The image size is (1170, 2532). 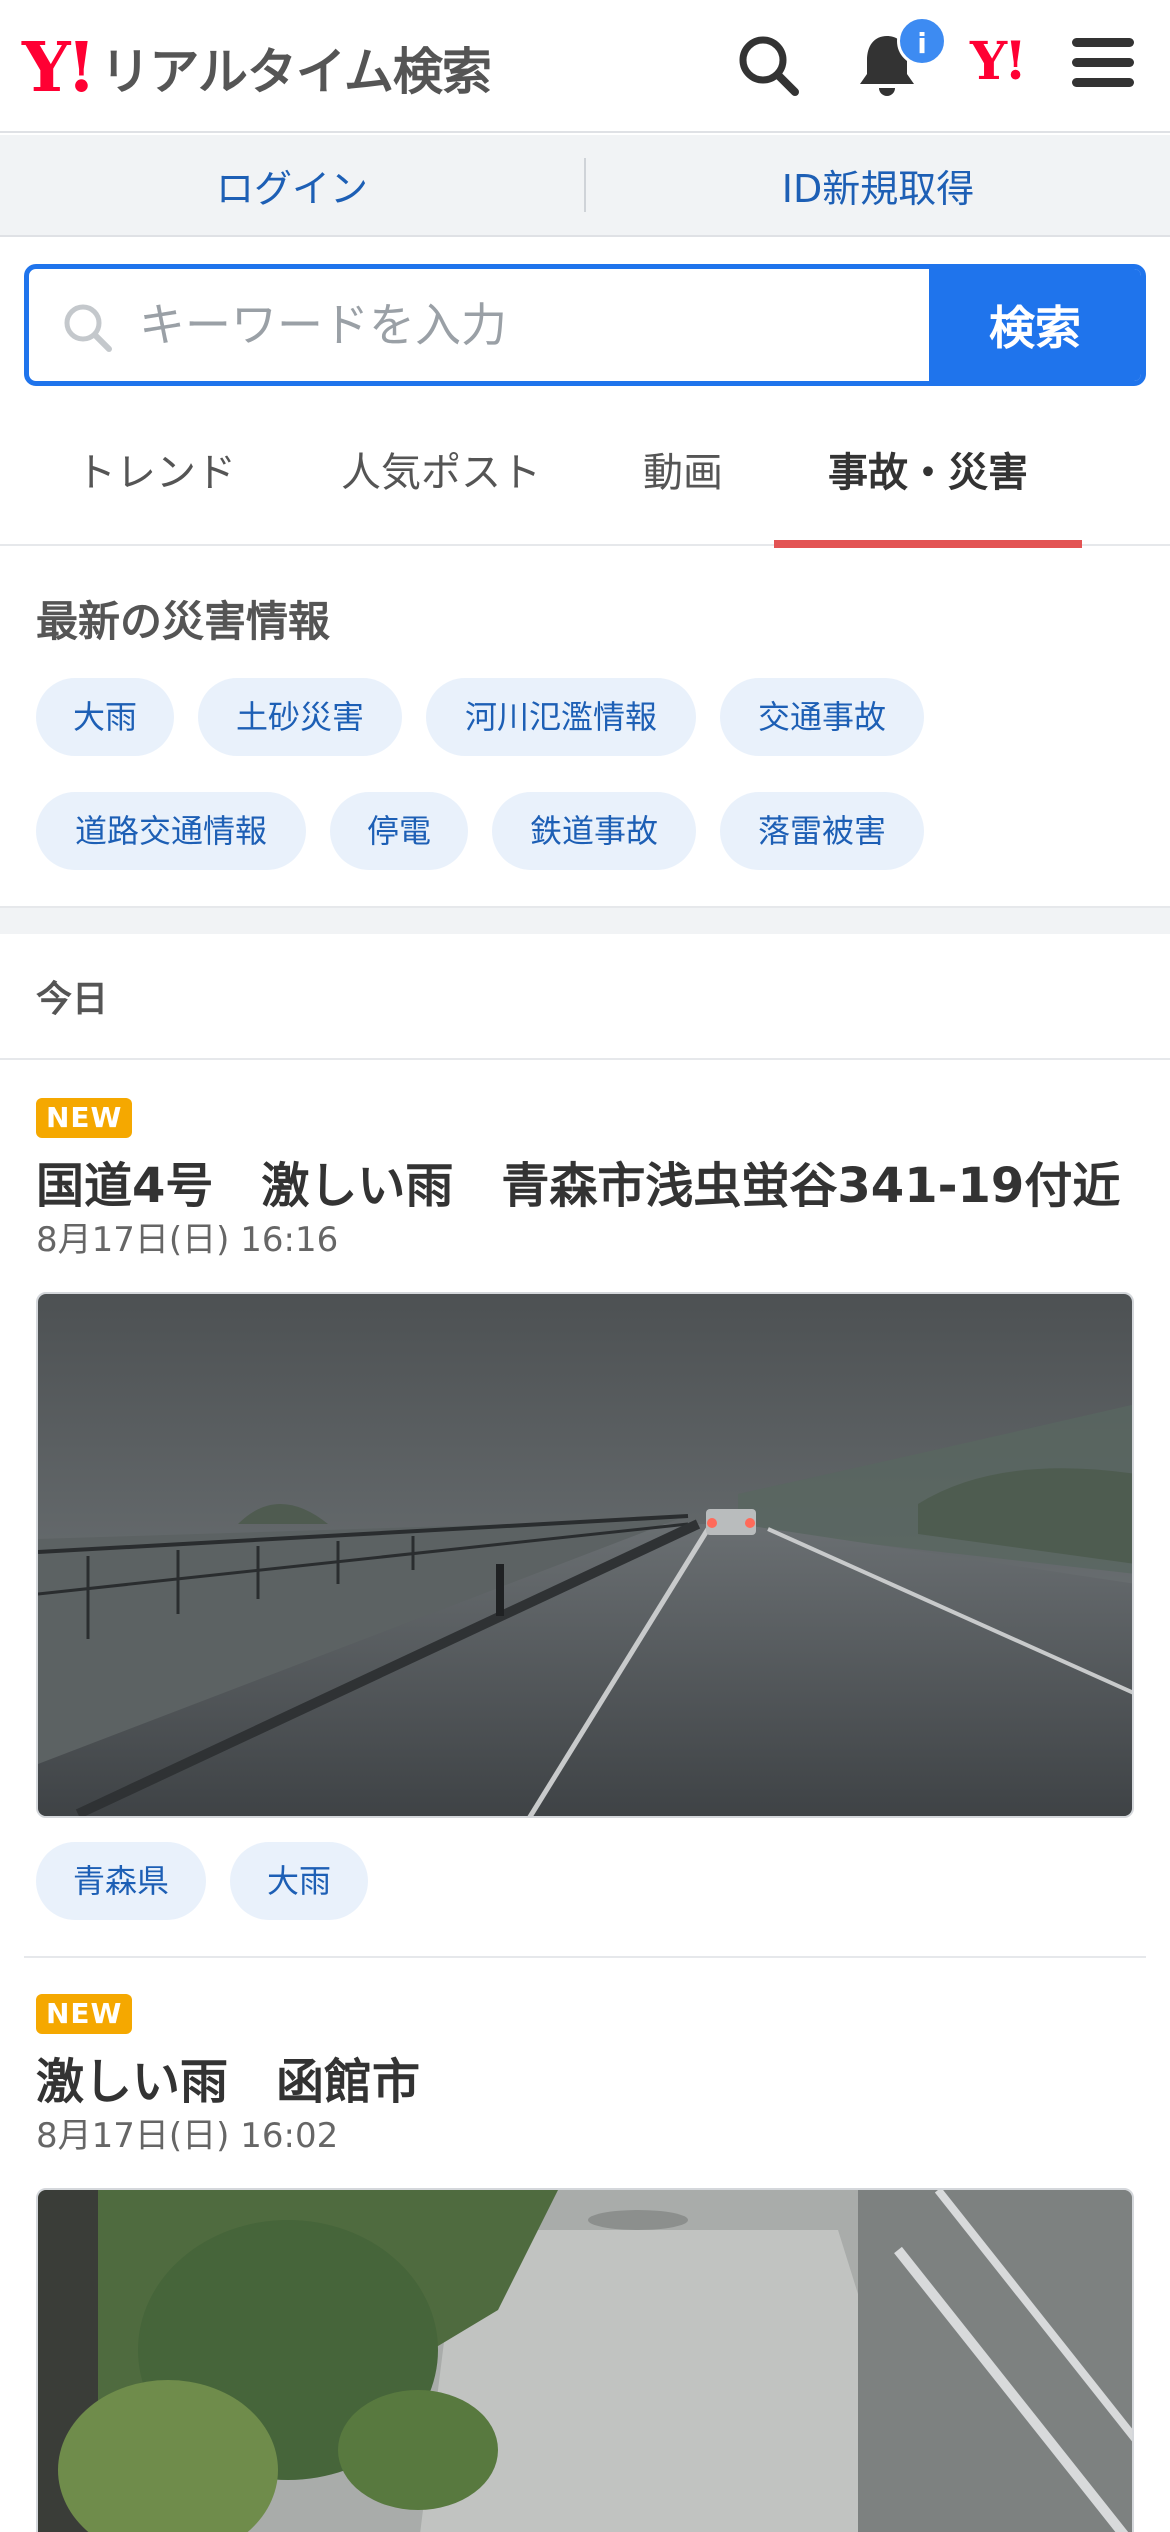 What do you see at coordinates (585, 66) in the screenshot?
I see `app-header: Y! リアルタイム検索 i Y!` at bounding box center [585, 66].